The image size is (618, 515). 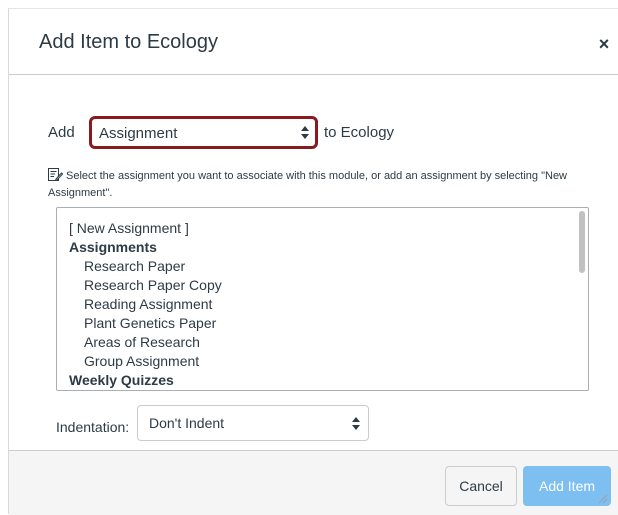 I want to click on add-suffix-label: to Ecology, so click(x=359, y=132).